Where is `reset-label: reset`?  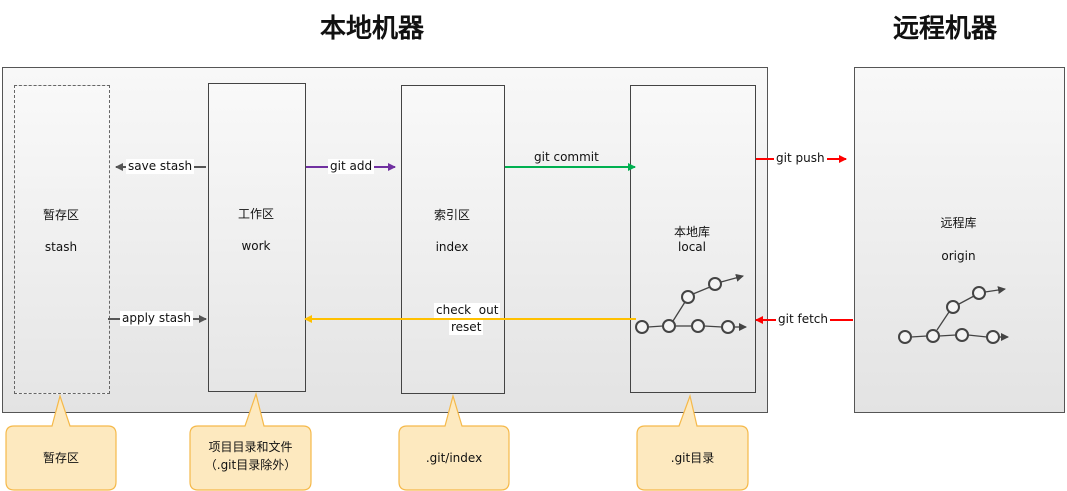
reset-label: reset is located at coordinates (466, 327).